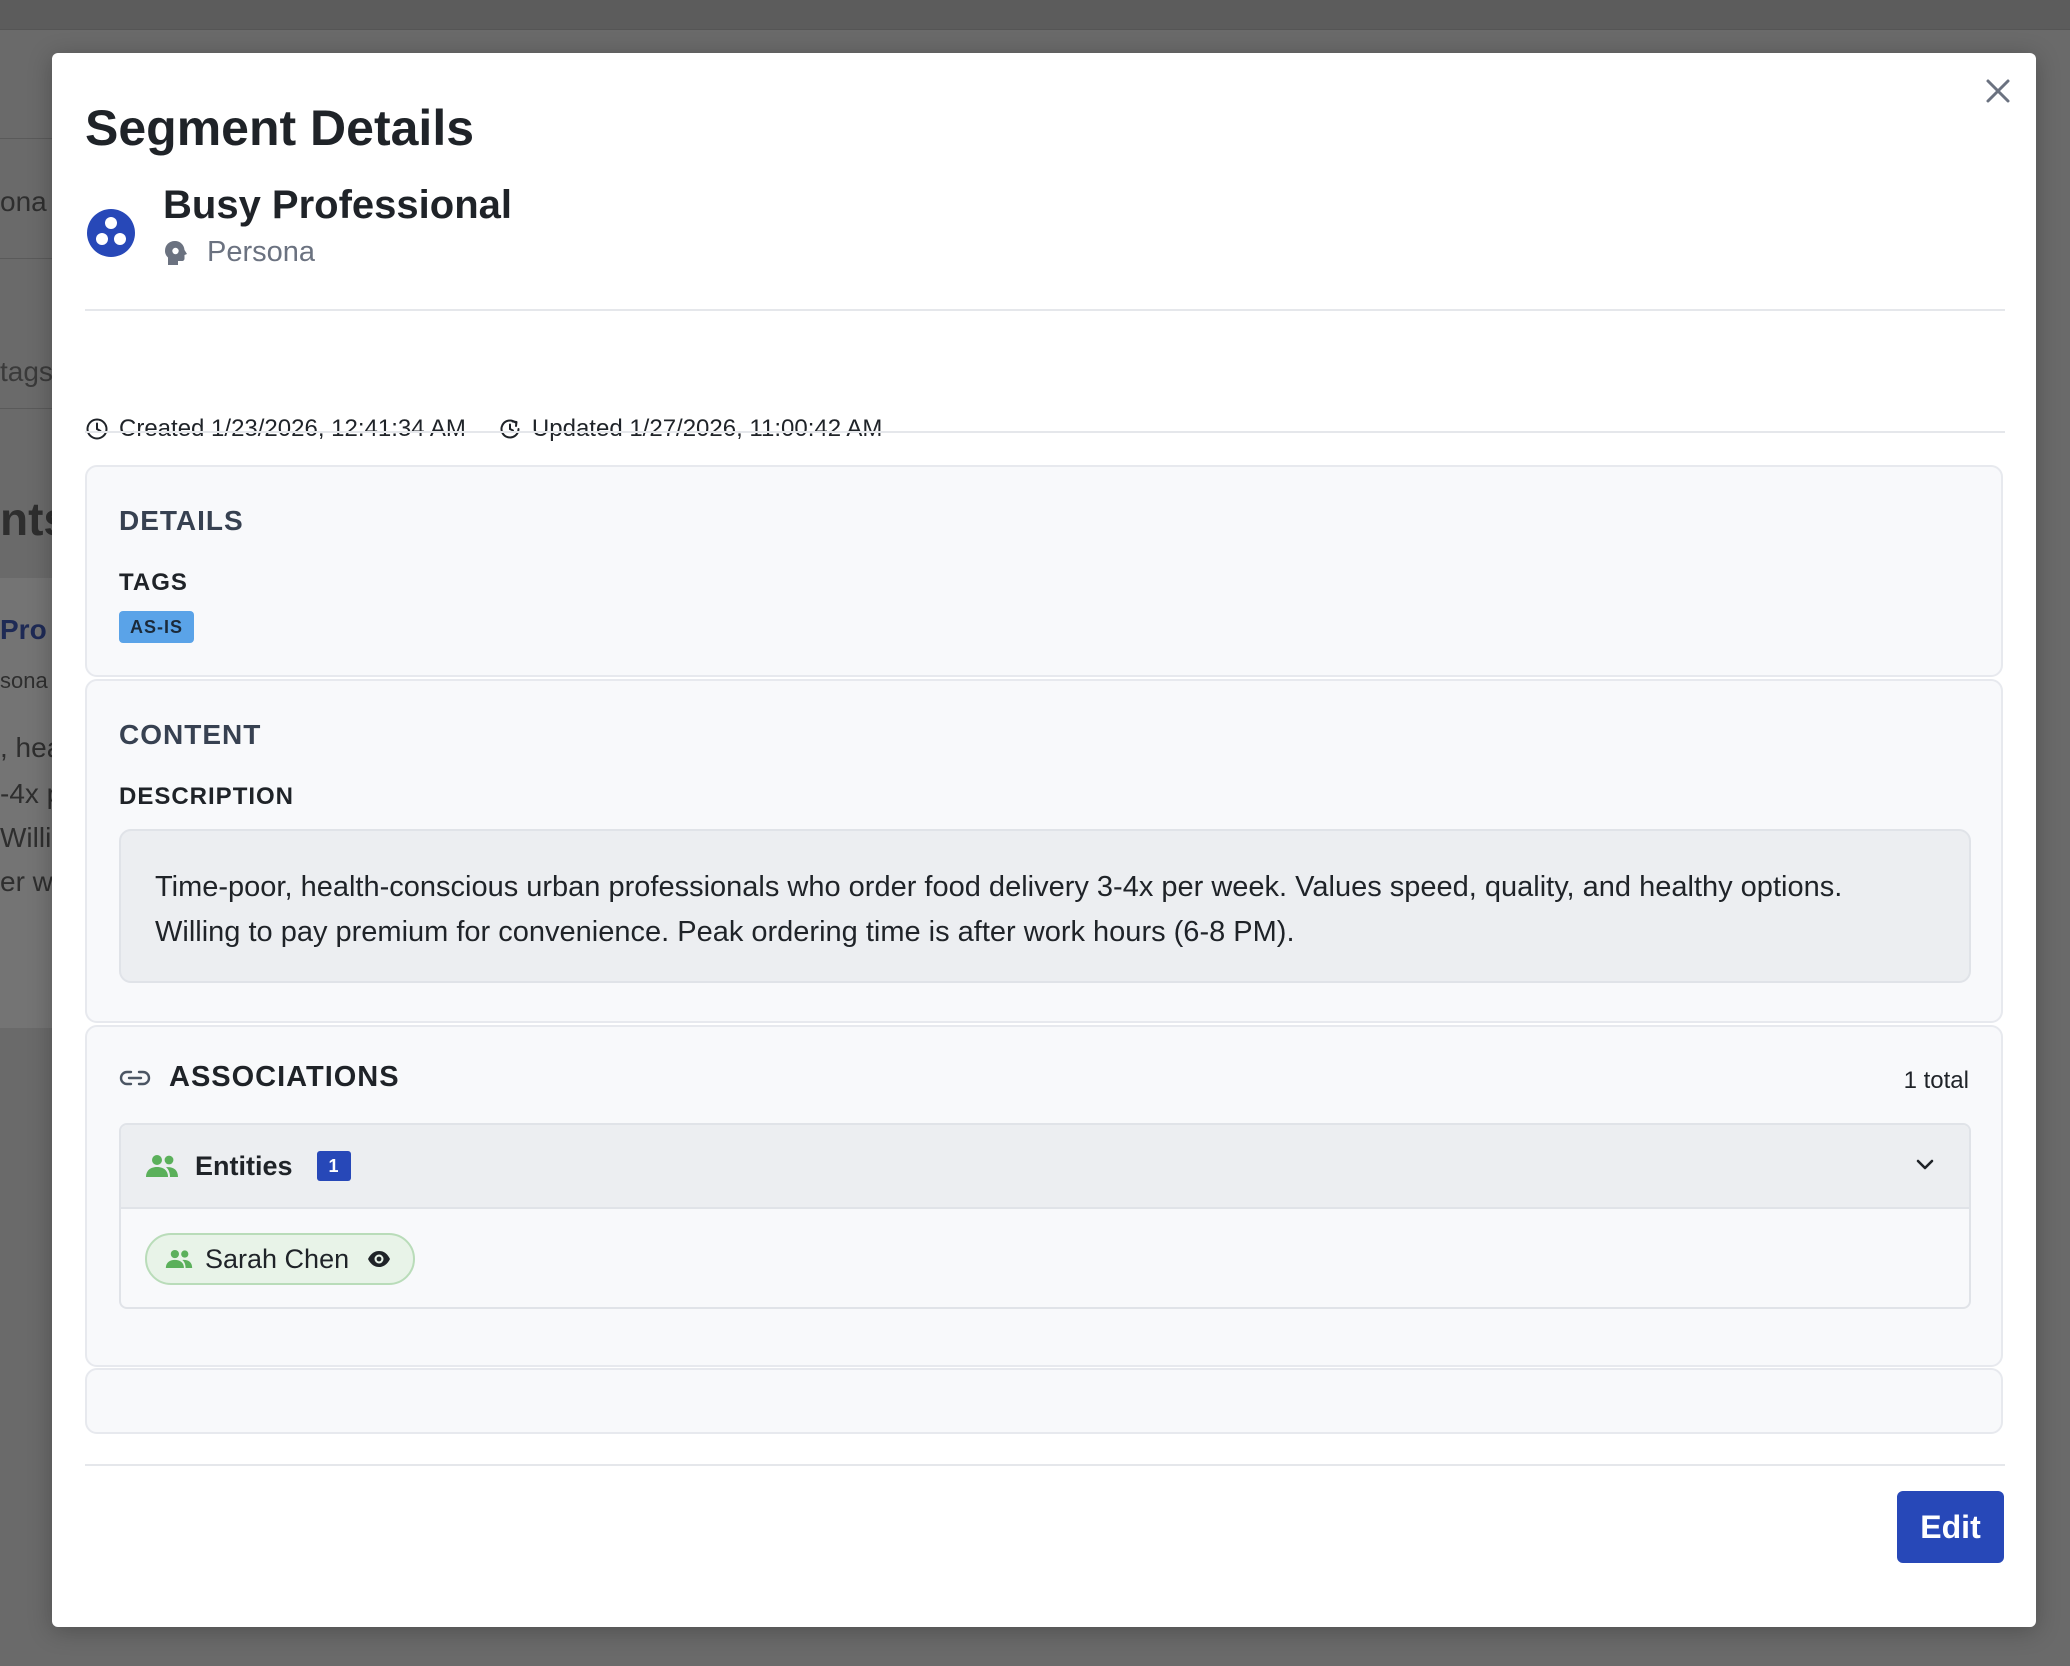  I want to click on segment-name: Busy Professional, so click(338, 205).